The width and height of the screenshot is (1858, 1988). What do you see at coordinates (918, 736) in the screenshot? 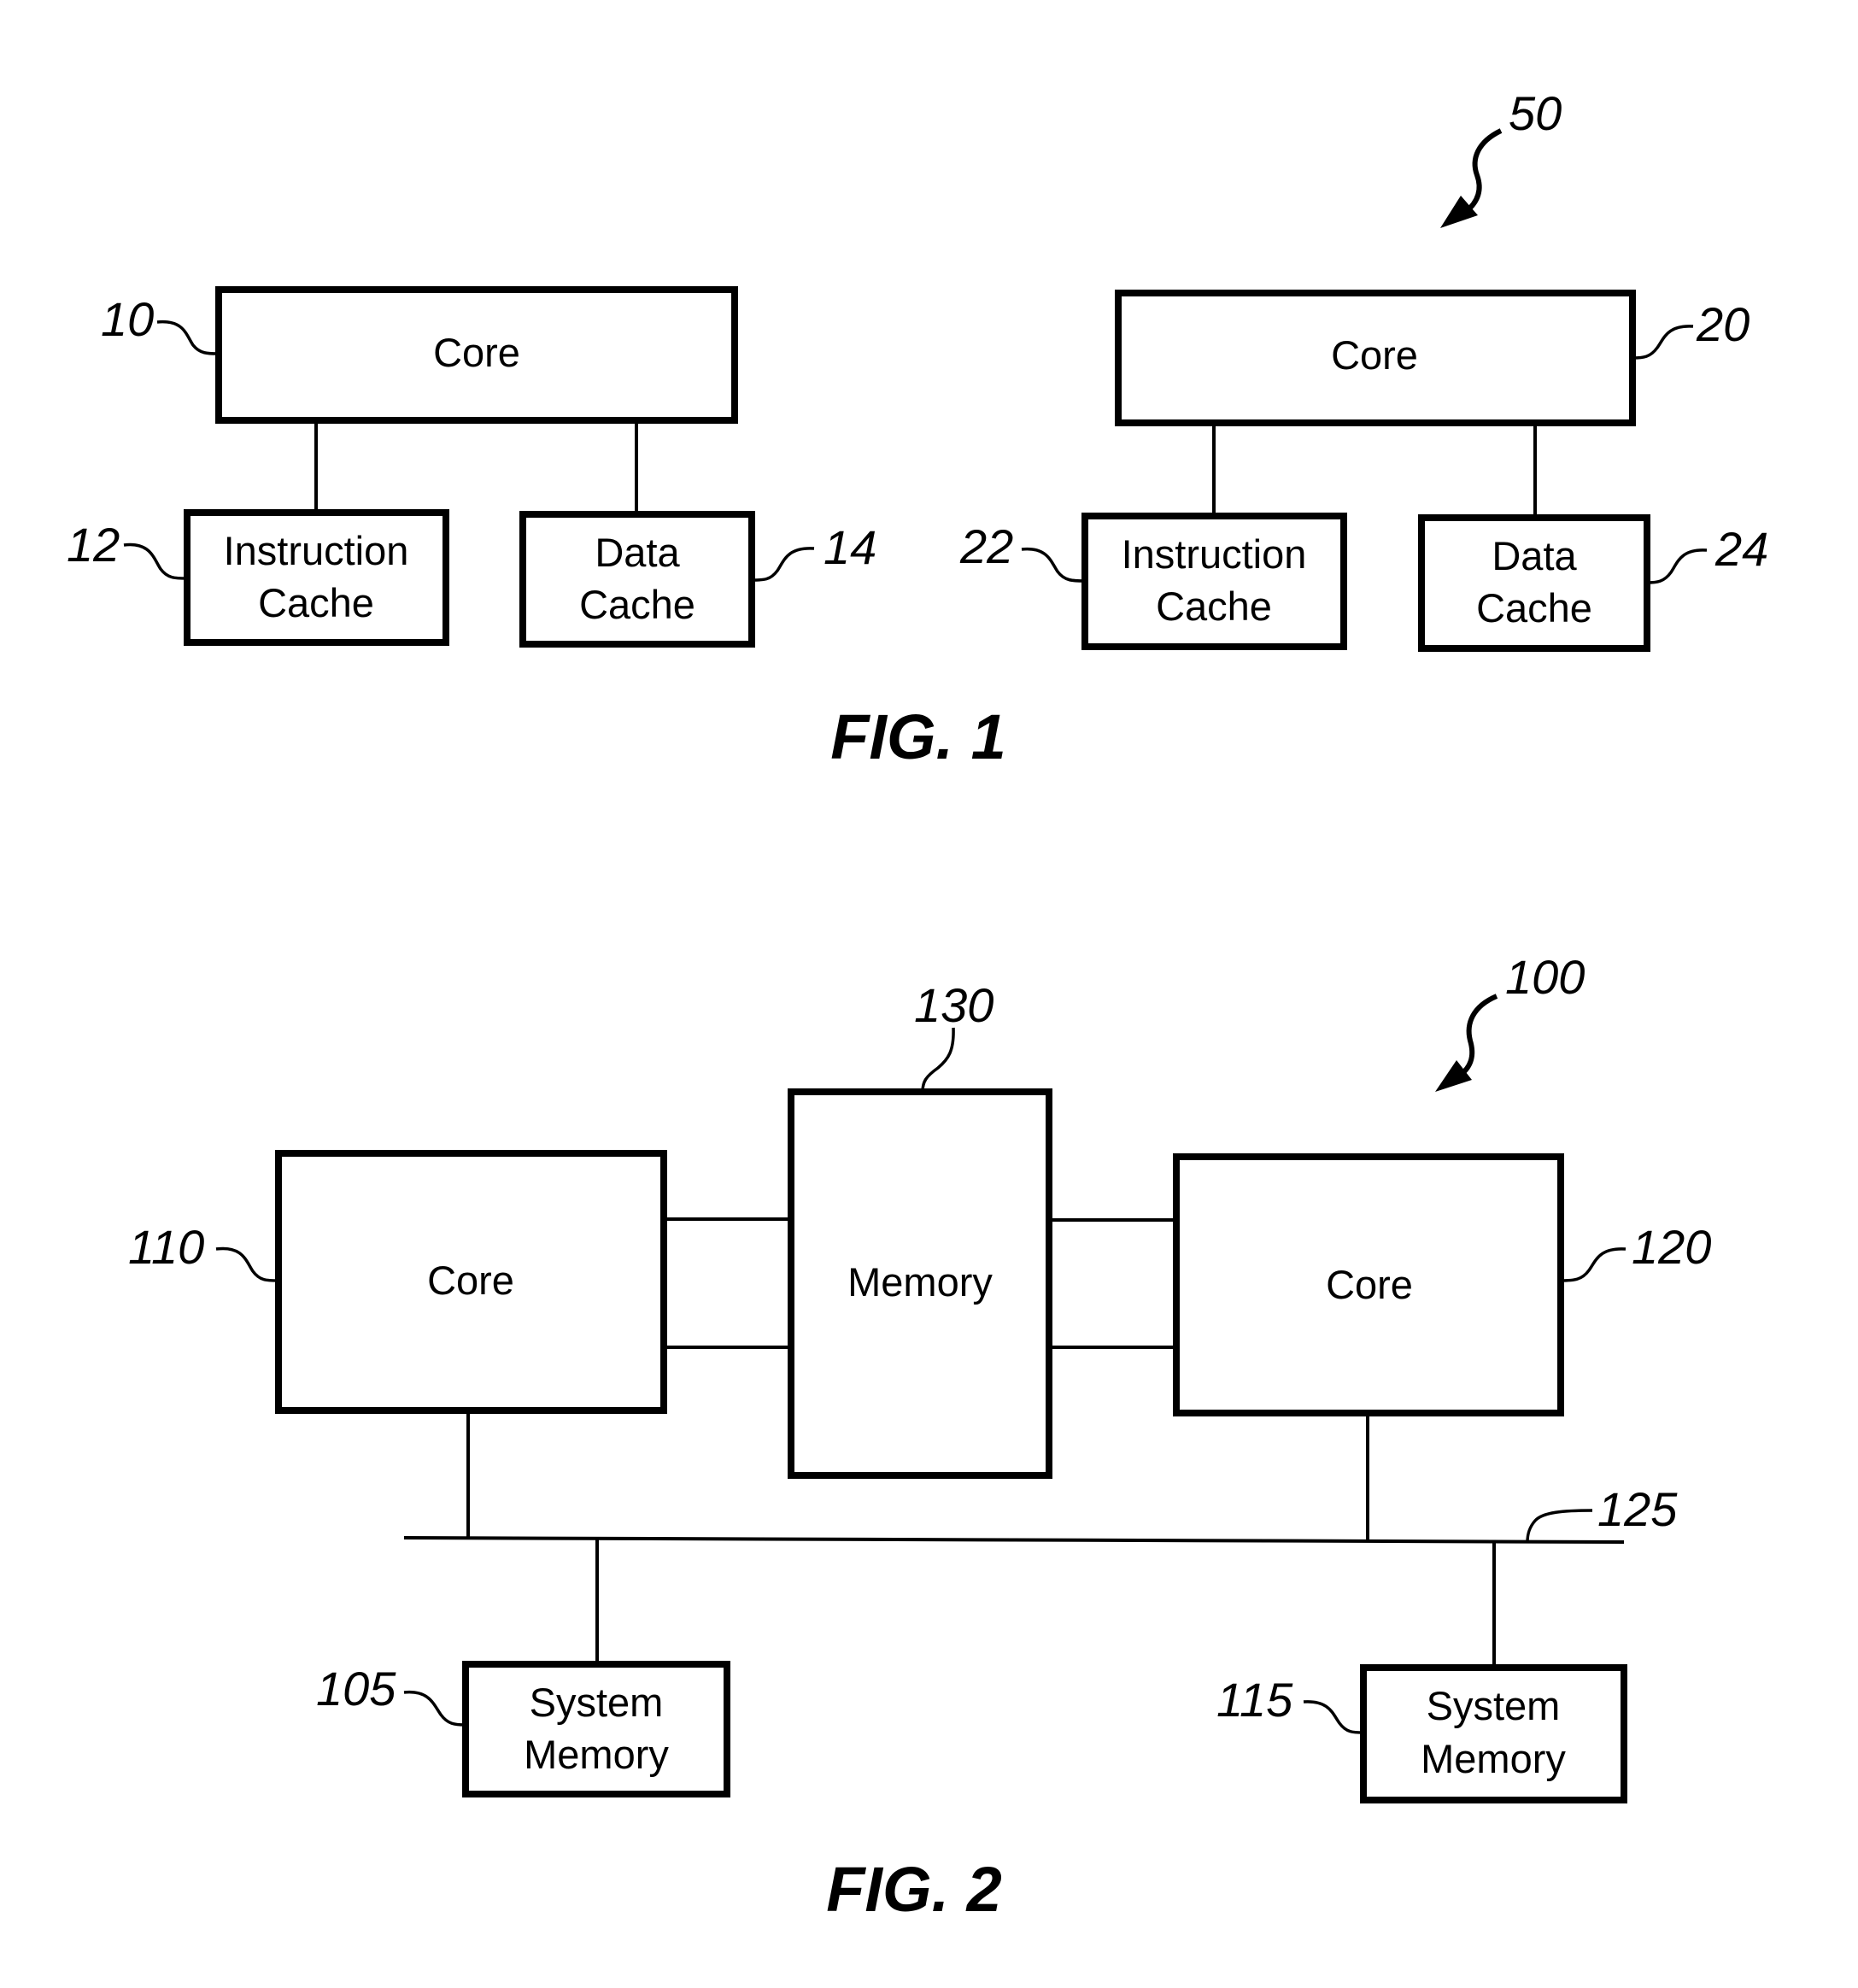
I see `figure-1-caption: FIG. 1` at bounding box center [918, 736].